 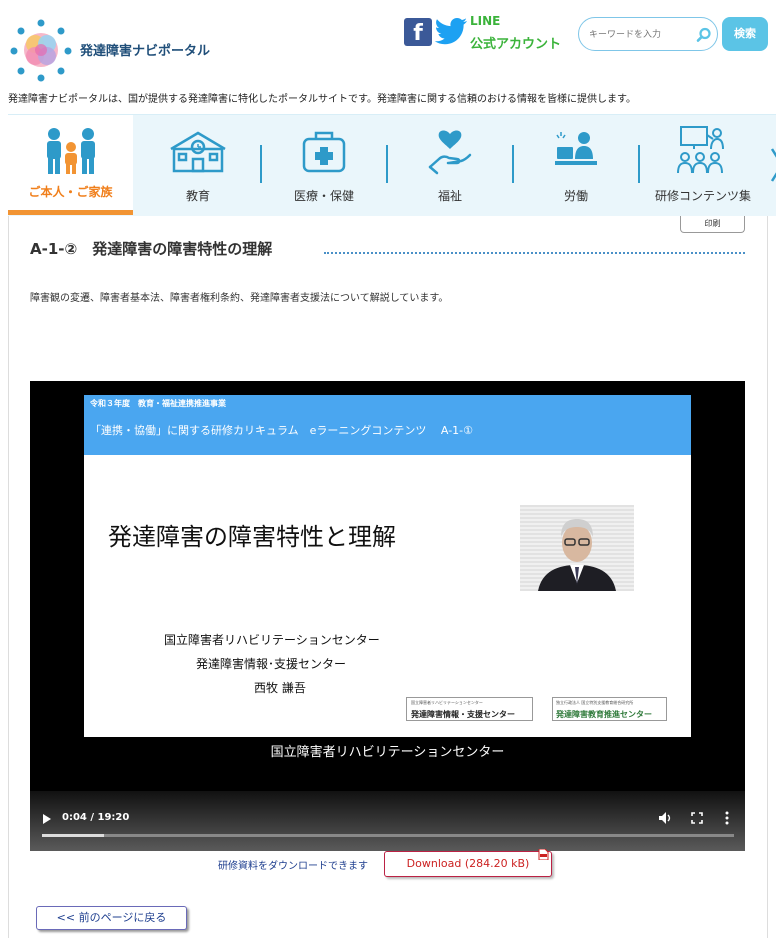 I want to click on nav-label-training: 研修コンテンツ集, so click(x=702, y=196).